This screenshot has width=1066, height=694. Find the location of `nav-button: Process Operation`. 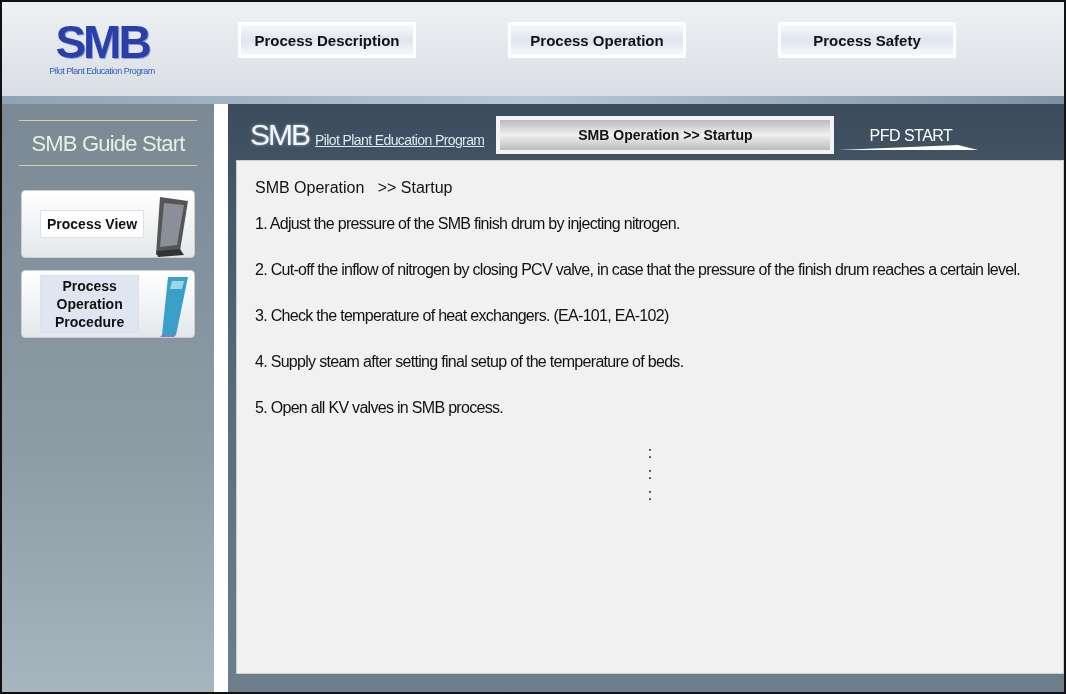

nav-button: Process Operation is located at coordinates (597, 40).